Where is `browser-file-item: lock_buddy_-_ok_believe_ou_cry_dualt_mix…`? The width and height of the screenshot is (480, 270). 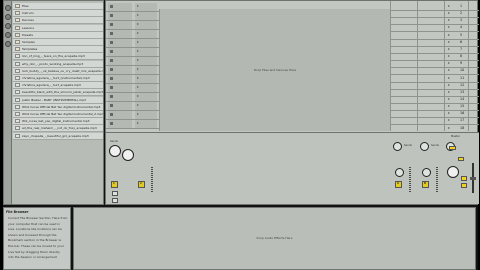
browser-file-item: lock_buddy_-_ok_believe_ou_cry_dualt_mix… is located at coordinates (58, 71).